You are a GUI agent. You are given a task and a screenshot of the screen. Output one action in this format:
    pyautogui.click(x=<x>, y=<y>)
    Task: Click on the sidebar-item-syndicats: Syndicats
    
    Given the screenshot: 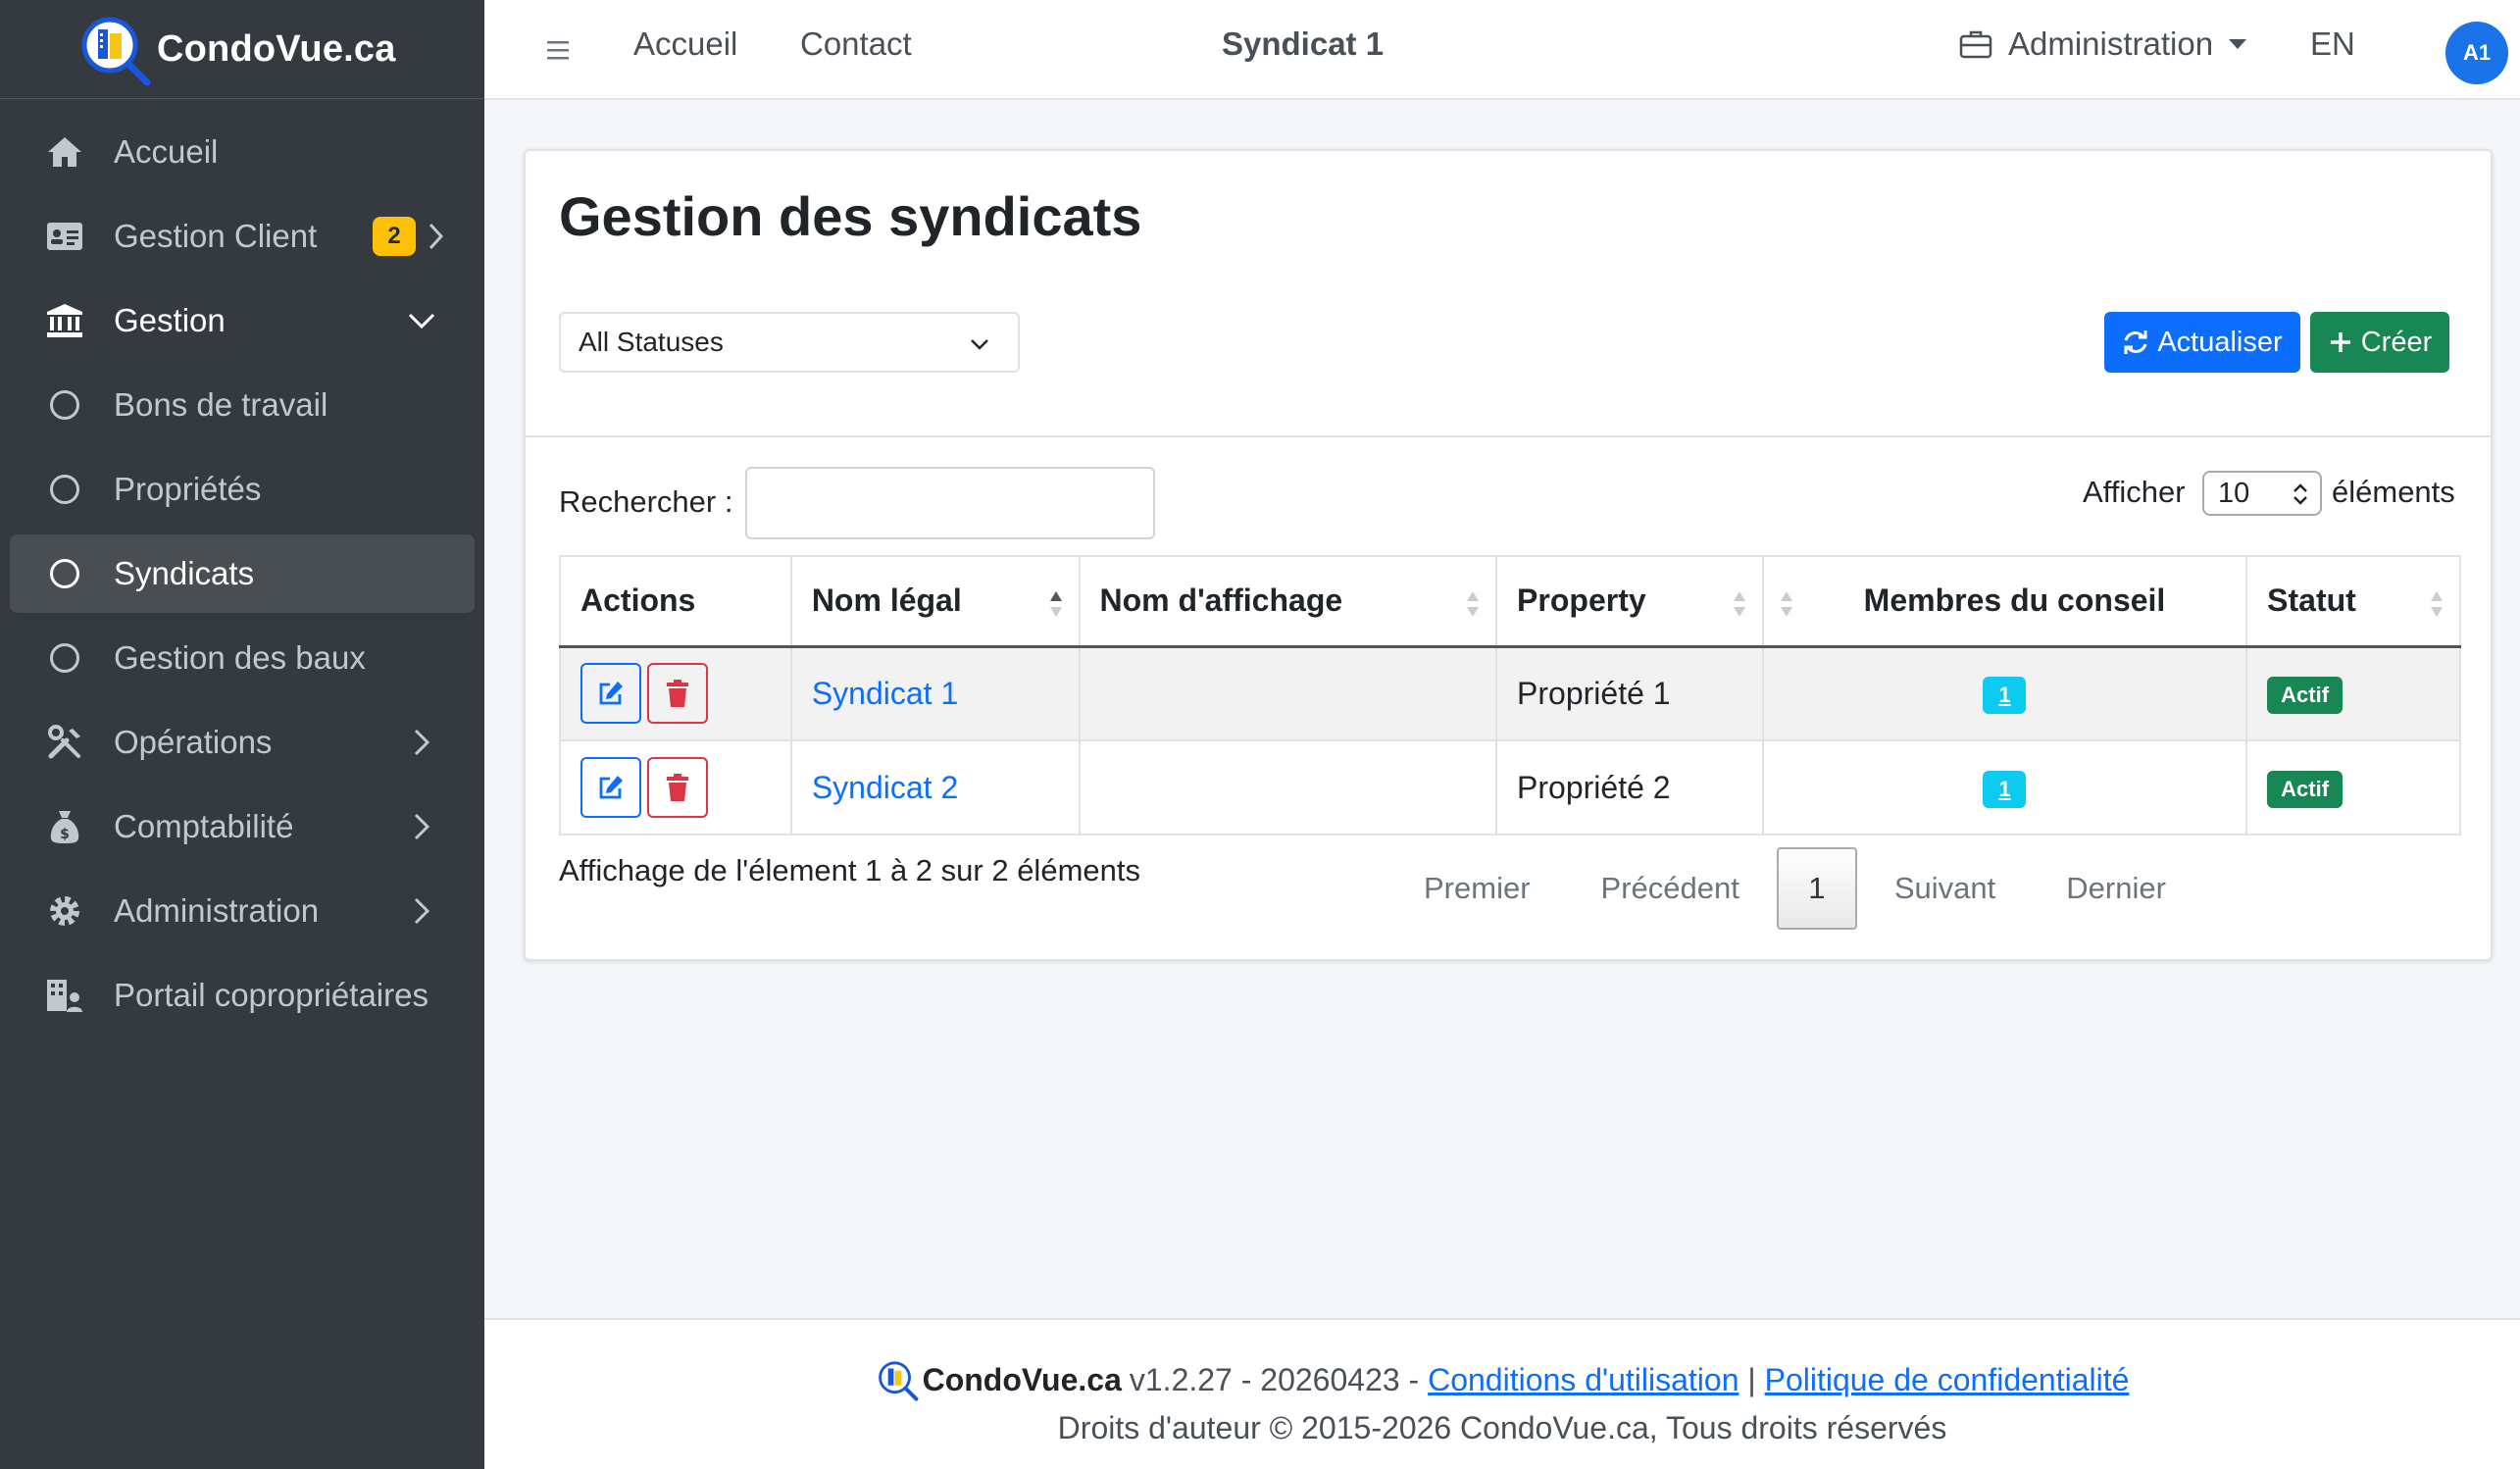 What is the action you would take?
    pyautogui.click(x=242, y=574)
    